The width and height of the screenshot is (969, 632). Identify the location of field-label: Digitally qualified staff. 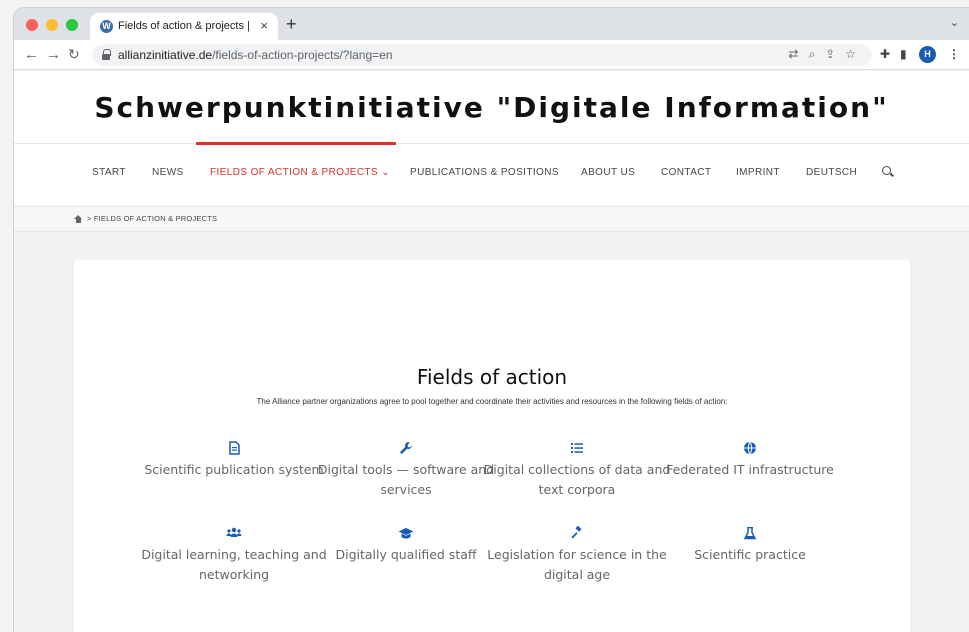
(406, 554).